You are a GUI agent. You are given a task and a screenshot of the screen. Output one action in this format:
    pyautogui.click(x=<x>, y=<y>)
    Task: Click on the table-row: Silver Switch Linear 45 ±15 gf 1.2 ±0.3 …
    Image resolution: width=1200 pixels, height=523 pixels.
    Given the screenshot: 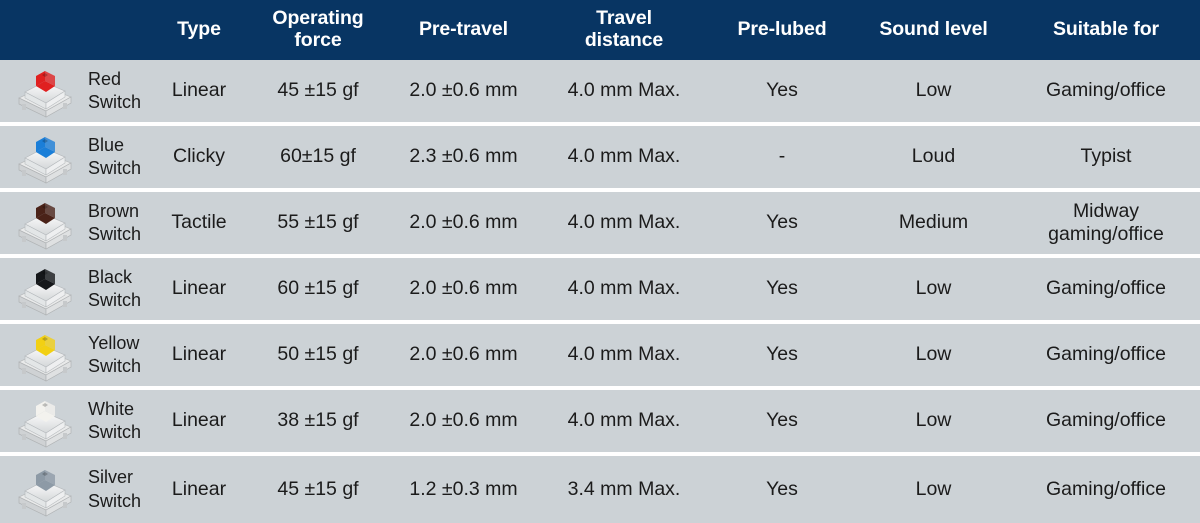 What is the action you would take?
    pyautogui.click(x=600, y=489)
    